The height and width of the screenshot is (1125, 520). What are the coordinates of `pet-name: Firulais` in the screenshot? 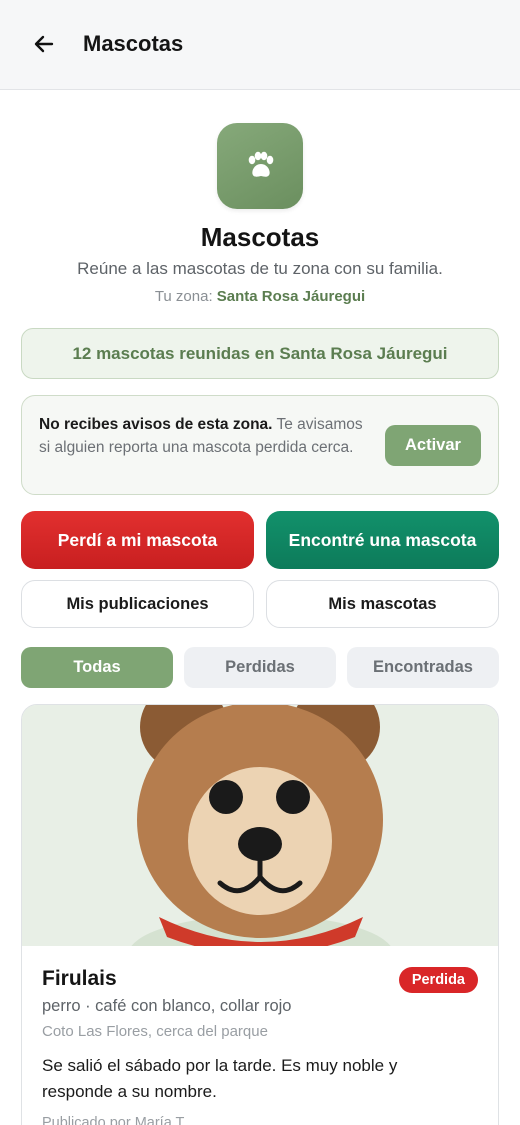 It's located at (79, 978).